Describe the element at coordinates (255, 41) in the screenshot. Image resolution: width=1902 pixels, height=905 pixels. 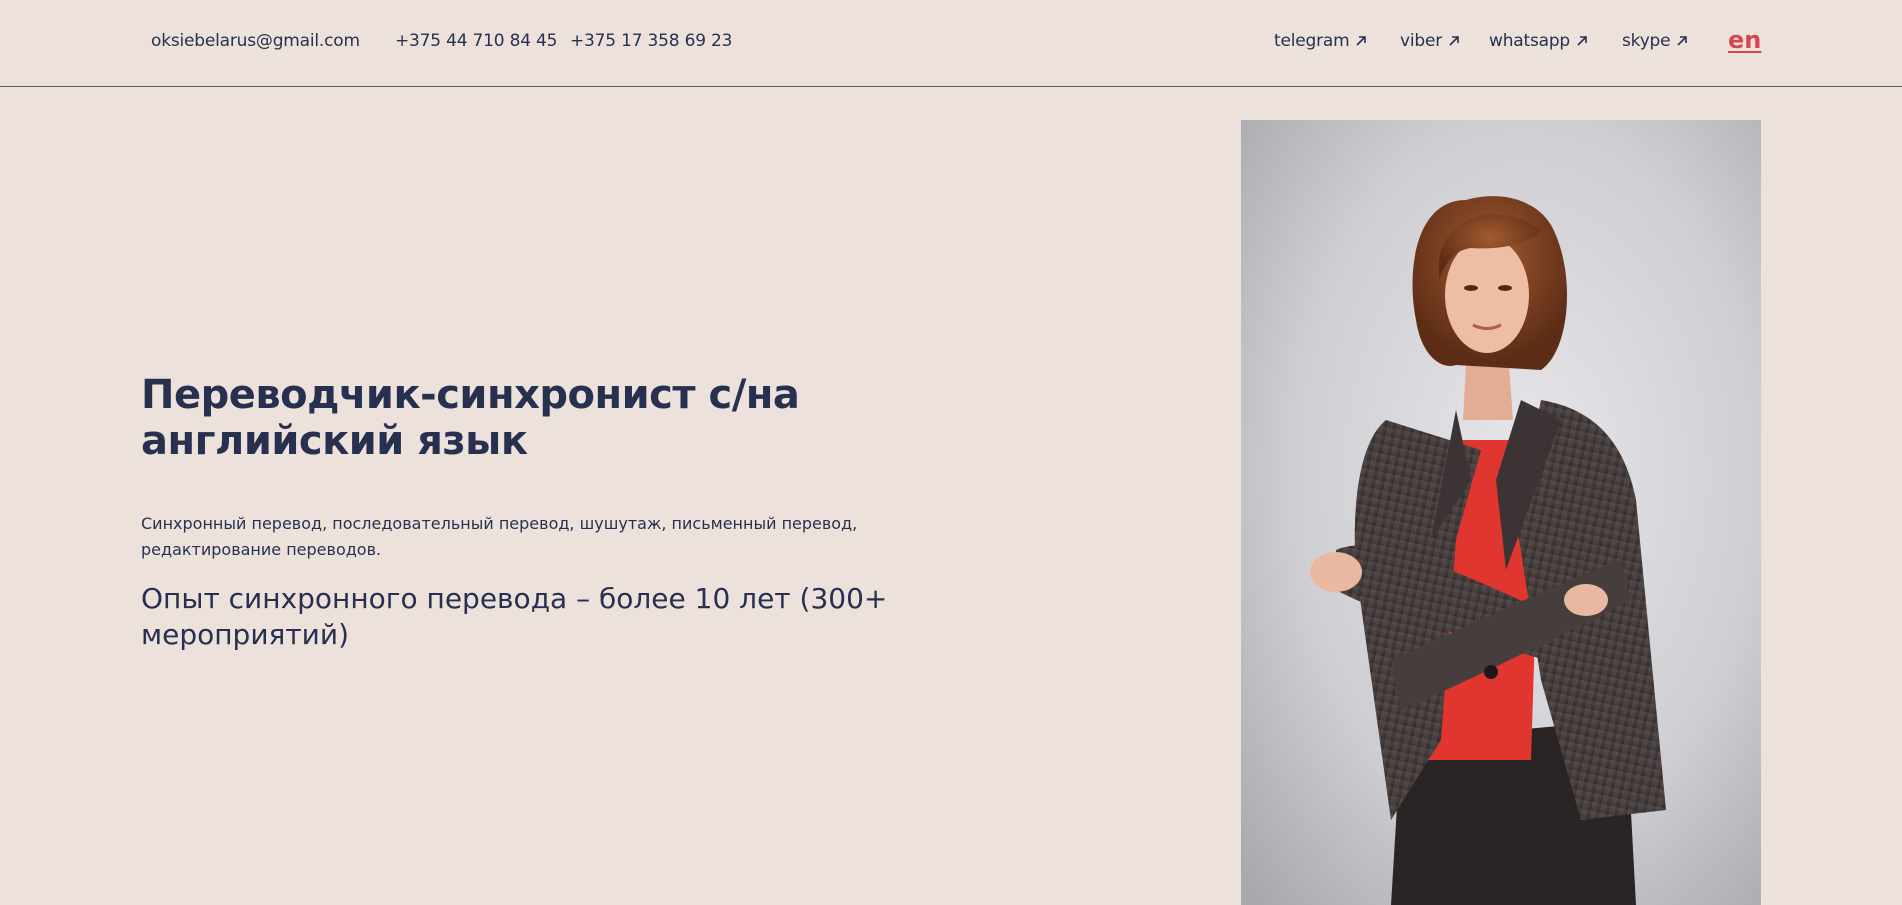
I see `email-link: oksiebelarus@gmail.com` at that location.